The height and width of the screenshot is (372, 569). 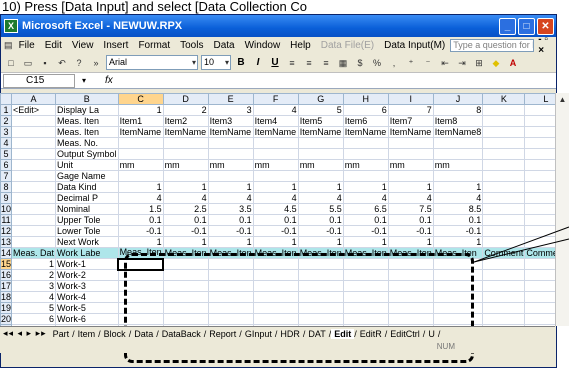 I want to click on cell: Nominal, so click(x=87, y=209).